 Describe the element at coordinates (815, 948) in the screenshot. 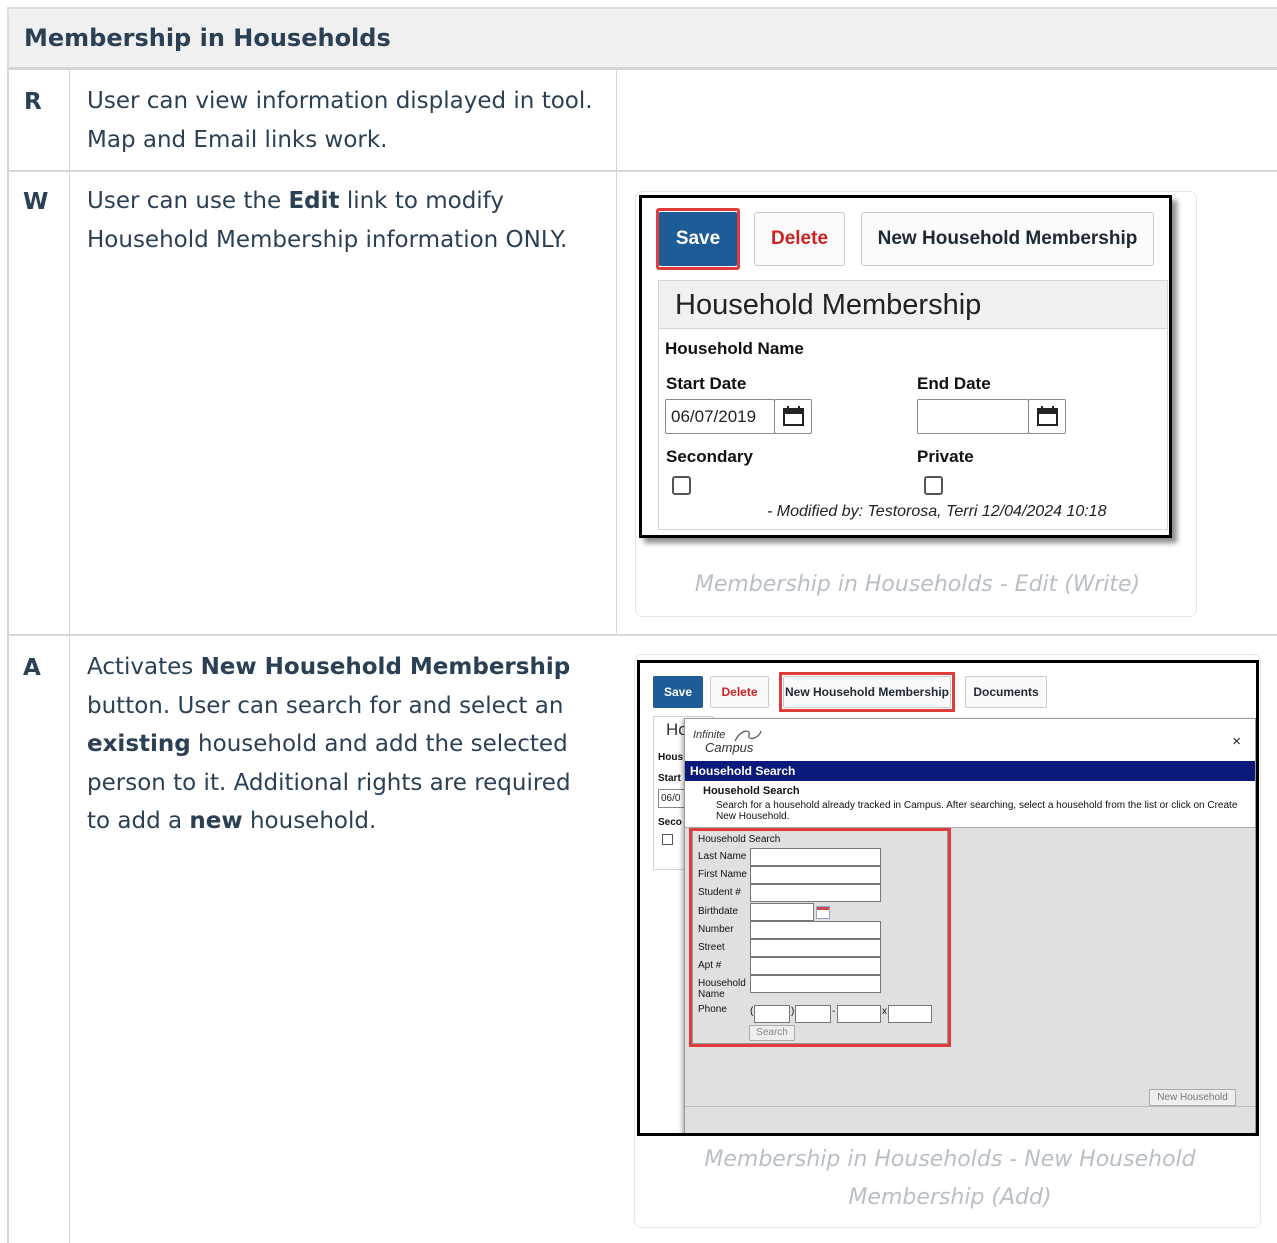

I see `street-field` at that location.